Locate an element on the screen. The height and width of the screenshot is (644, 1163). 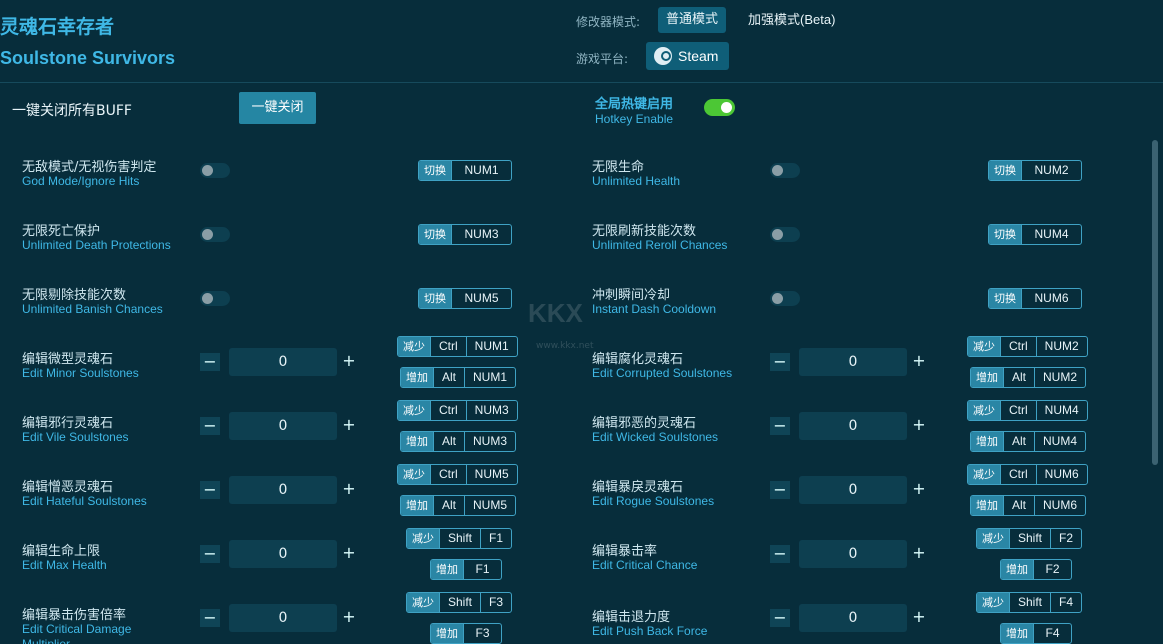
decrease-hotkey: 减少 Shift F1 is located at coordinates (459, 538).